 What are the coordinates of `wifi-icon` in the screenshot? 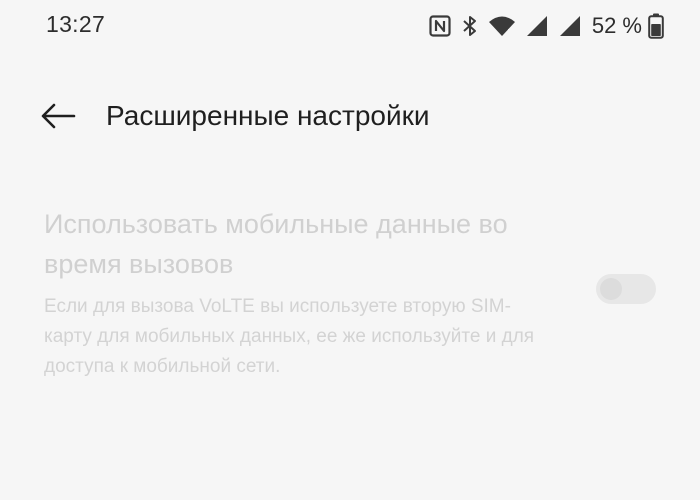 It's located at (502, 26).